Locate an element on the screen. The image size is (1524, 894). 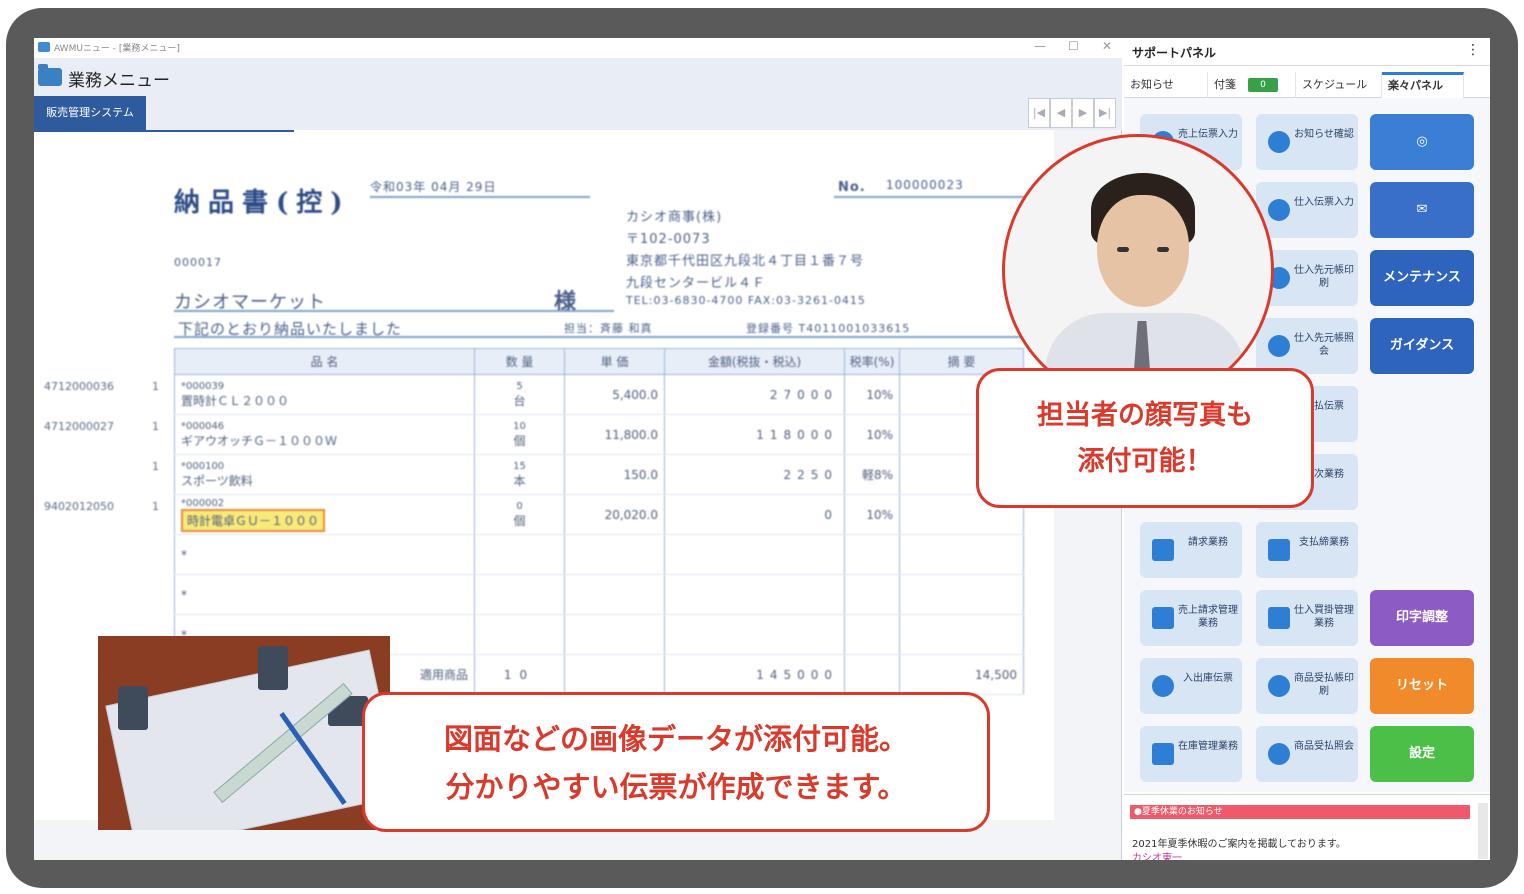
tile-inventory-mgmt: 在庫管理業務 is located at coordinates (1191, 754).